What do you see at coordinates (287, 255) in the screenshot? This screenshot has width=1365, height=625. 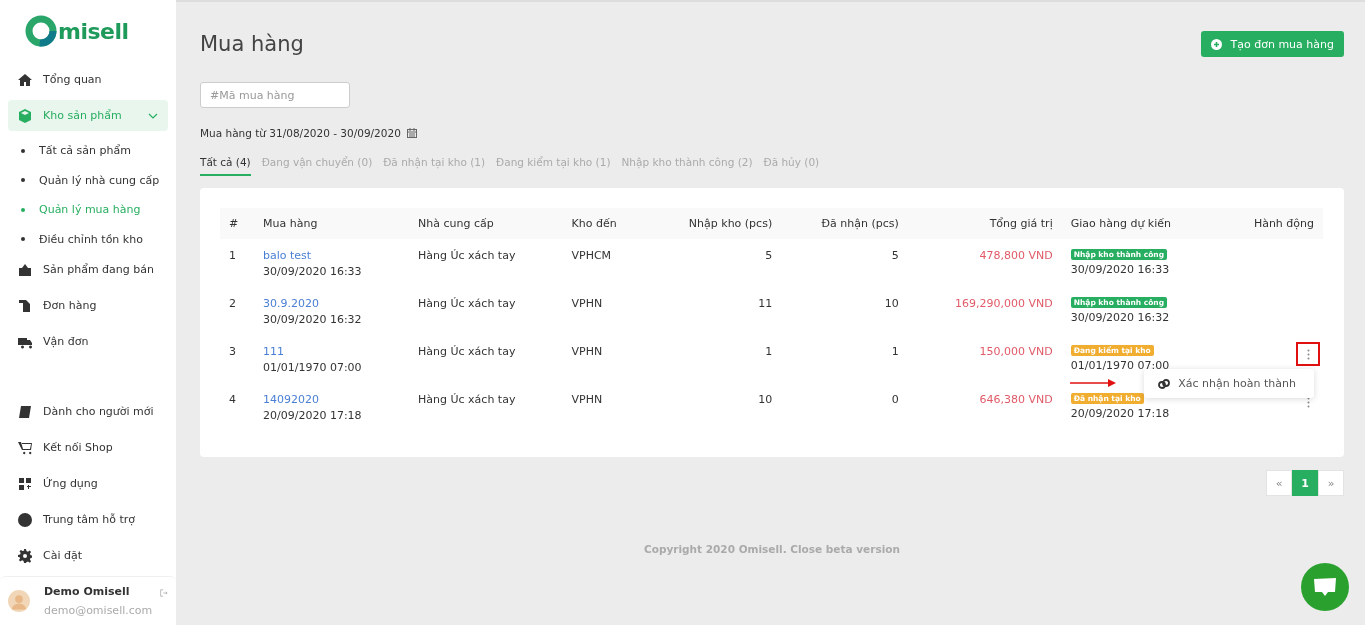 I see `order-link: balo test` at bounding box center [287, 255].